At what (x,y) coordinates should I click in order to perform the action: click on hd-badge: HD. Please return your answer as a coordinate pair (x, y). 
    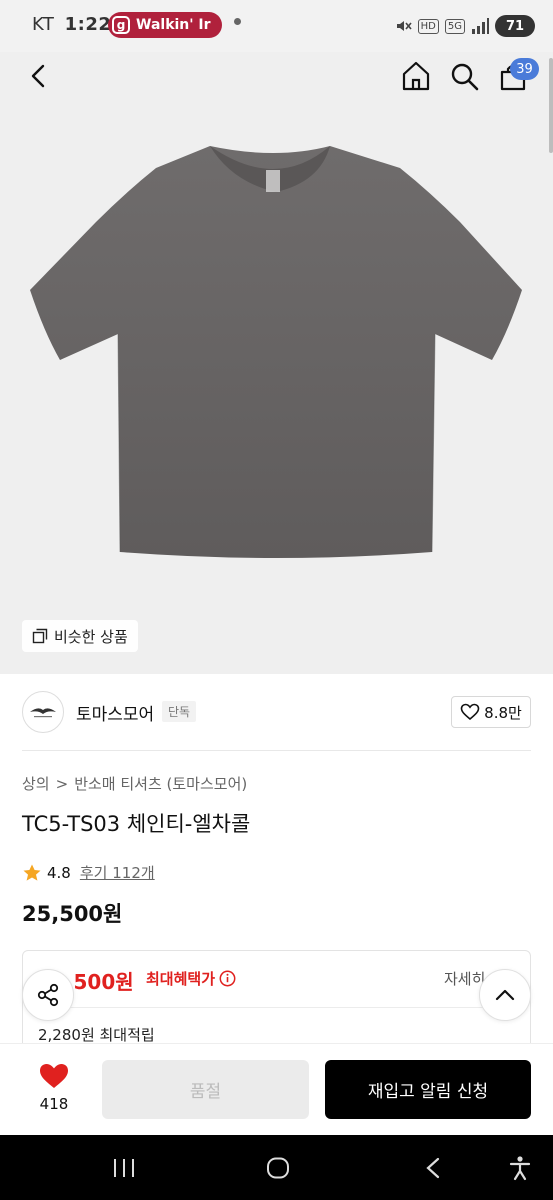
    Looking at the image, I should click on (428, 26).